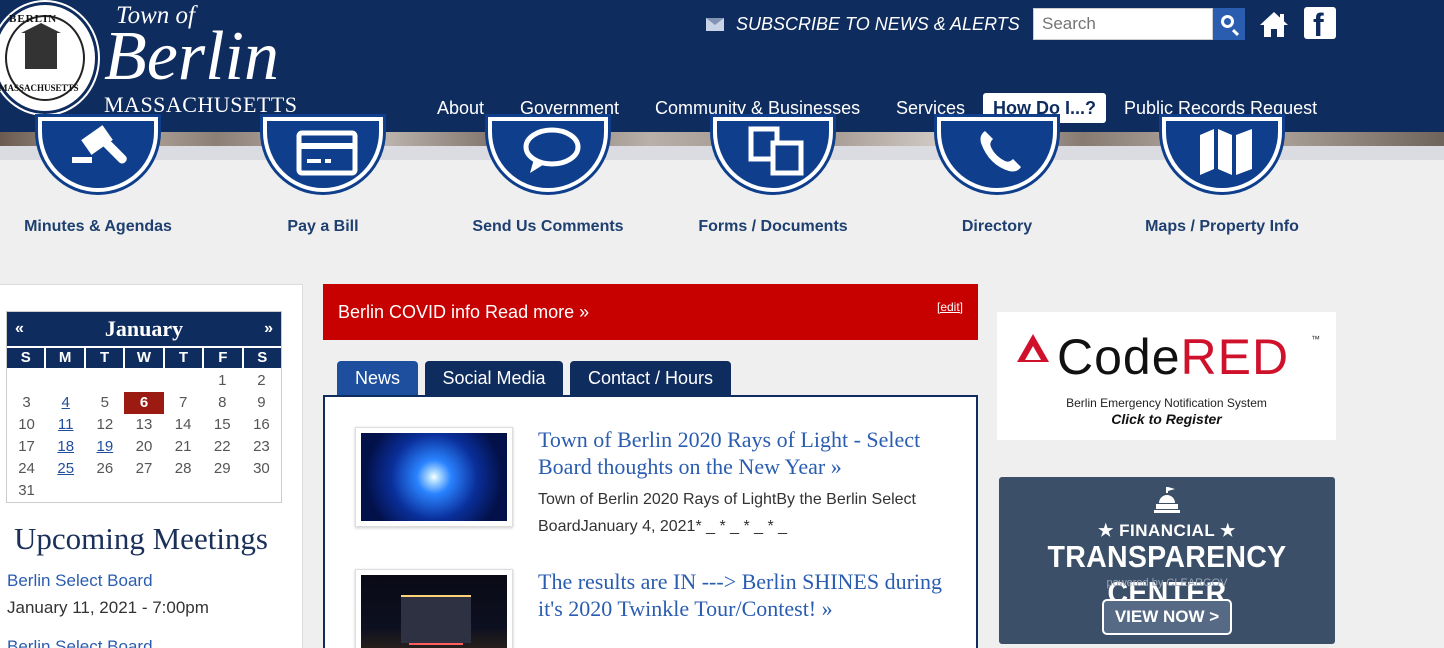  Describe the element at coordinates (105, 468) in the screenshot. I see `calendar-day: 26` at that location.